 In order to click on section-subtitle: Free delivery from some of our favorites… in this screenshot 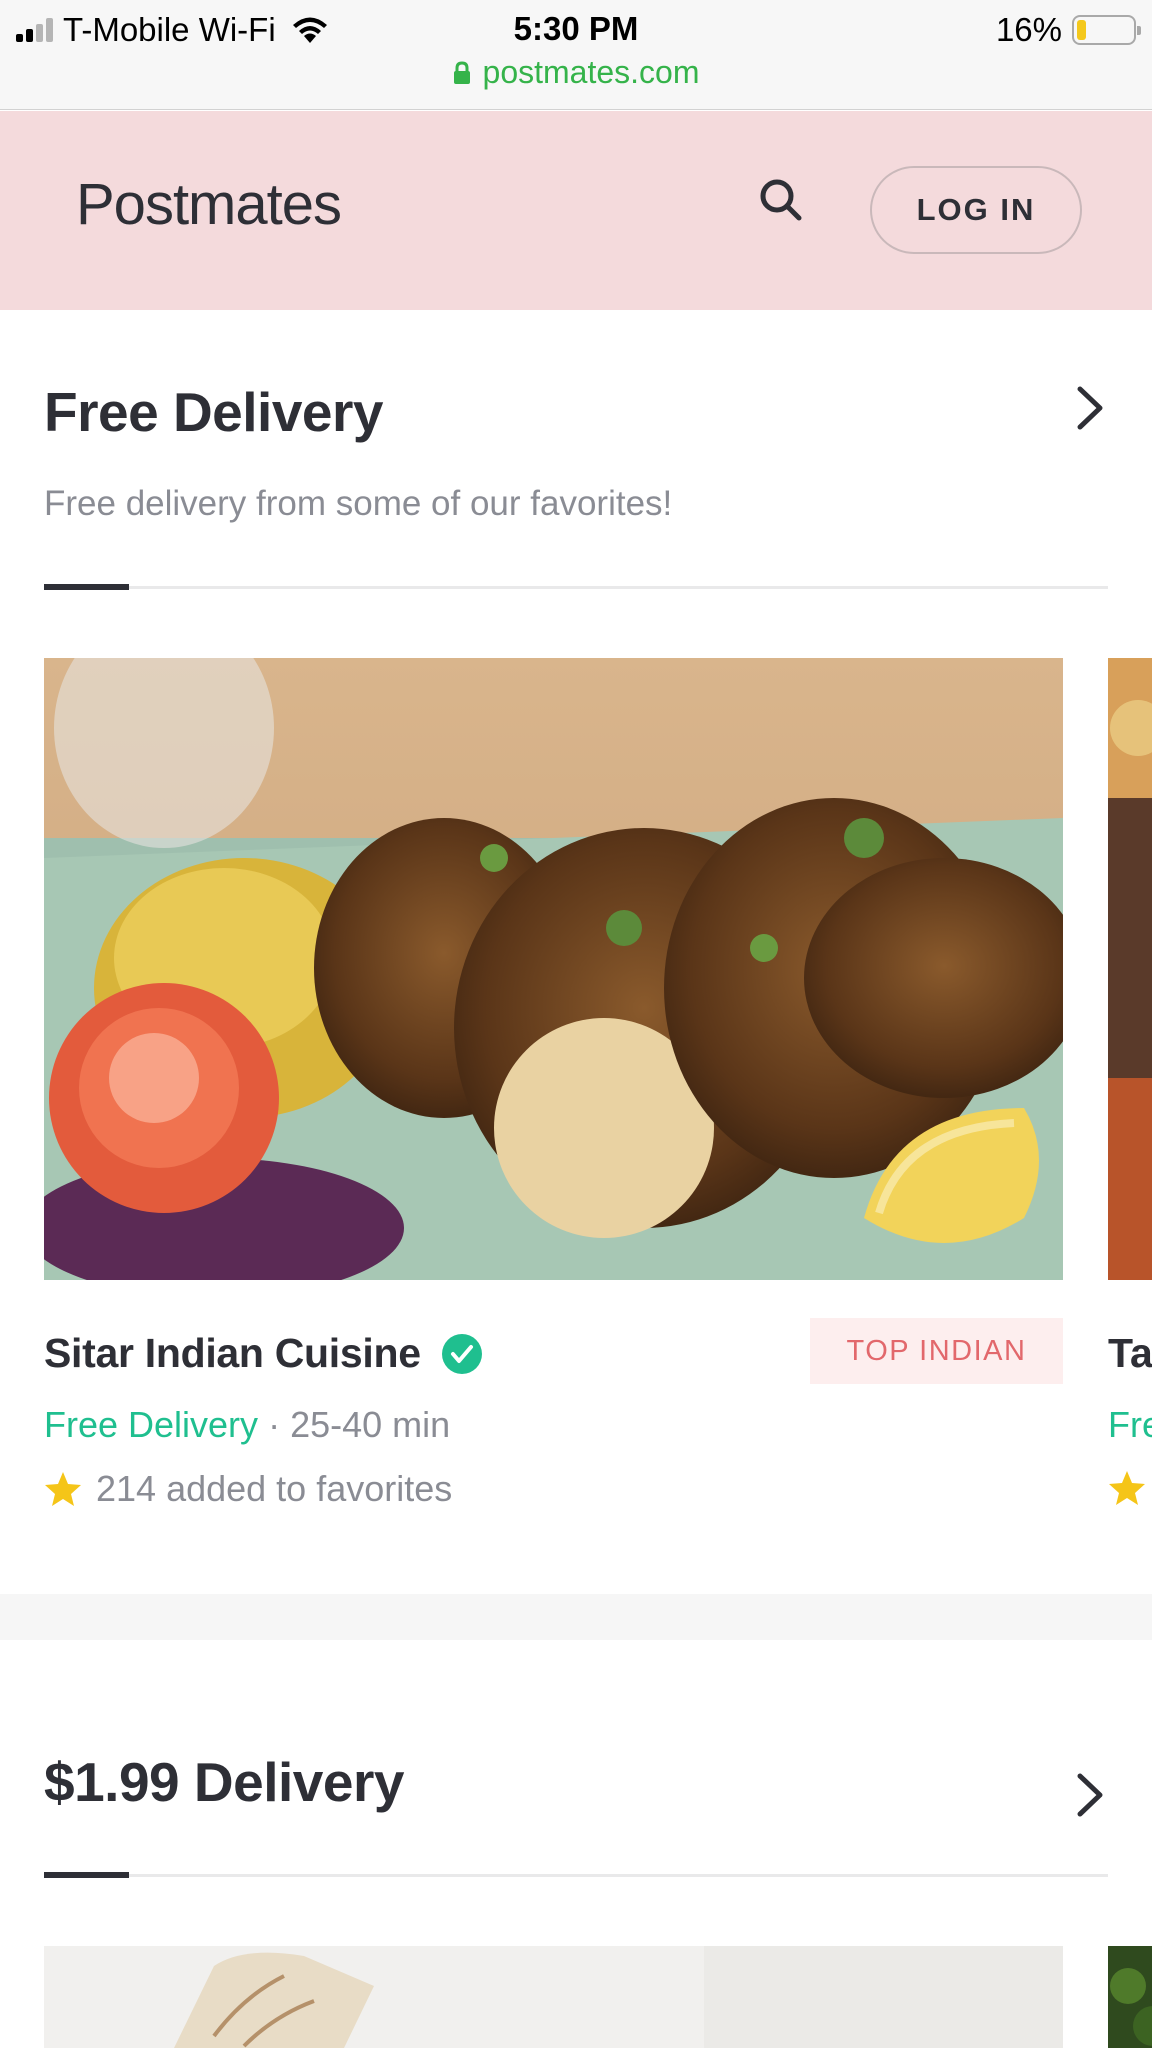, I will do `click(358, 503)`.